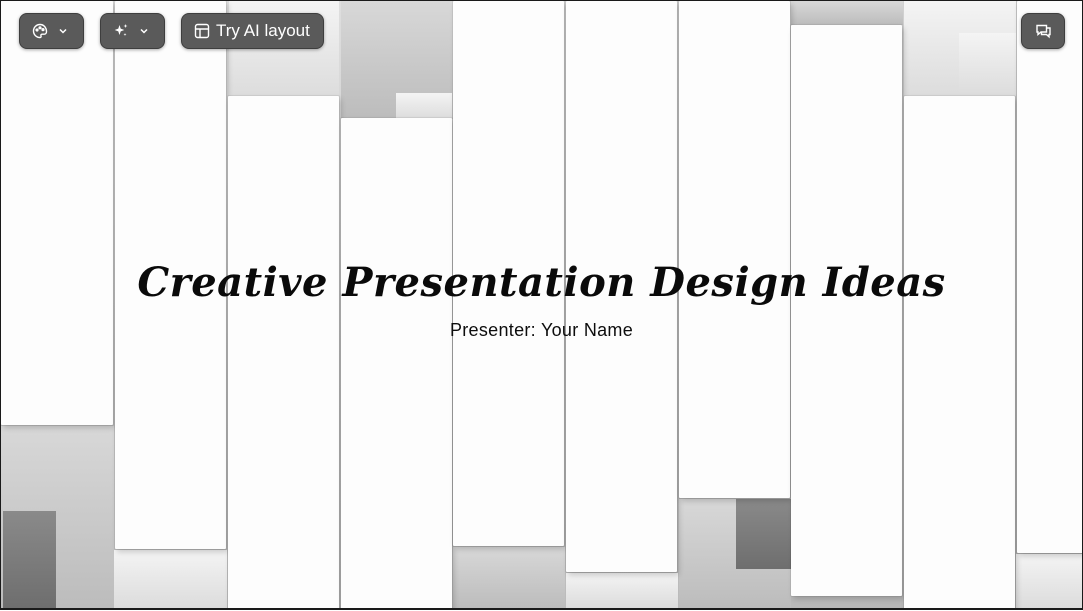 This screenshot has height=611, width=1083. Describe the element at coordinates (202, 31) in the screenshot. I see `layout-icon` at that location.